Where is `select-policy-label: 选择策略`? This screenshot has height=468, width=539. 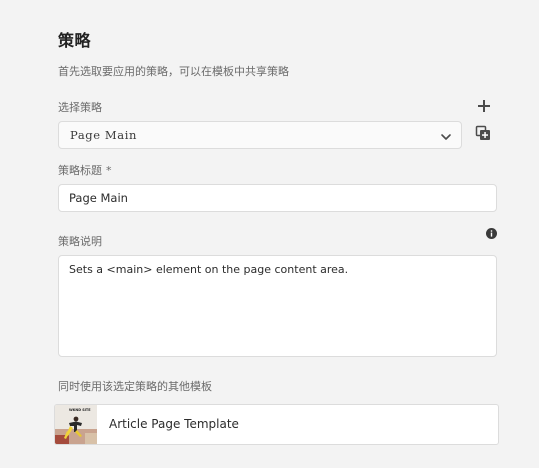
select-policy-label: 选择策略 is located at coordinates (80, 107).